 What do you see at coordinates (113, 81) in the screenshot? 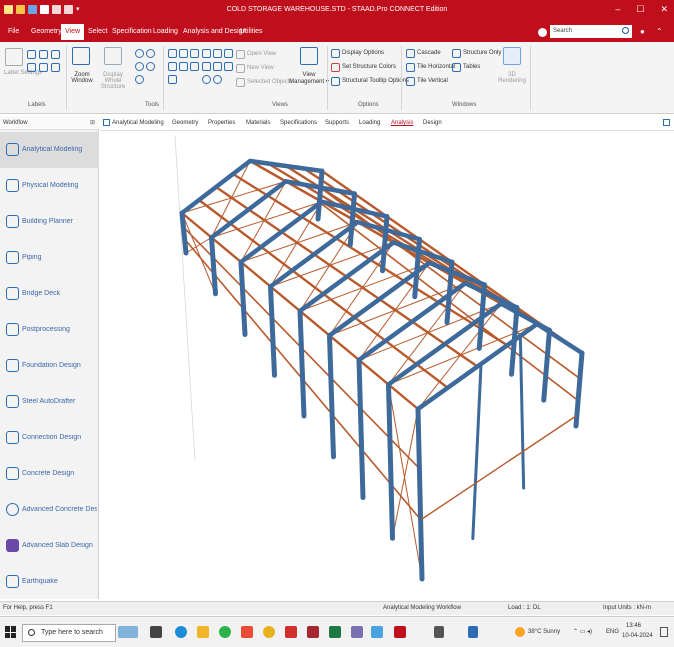
I see `display-whole-structure-button: Display Whole Structure` at bounding box center [113, 81].